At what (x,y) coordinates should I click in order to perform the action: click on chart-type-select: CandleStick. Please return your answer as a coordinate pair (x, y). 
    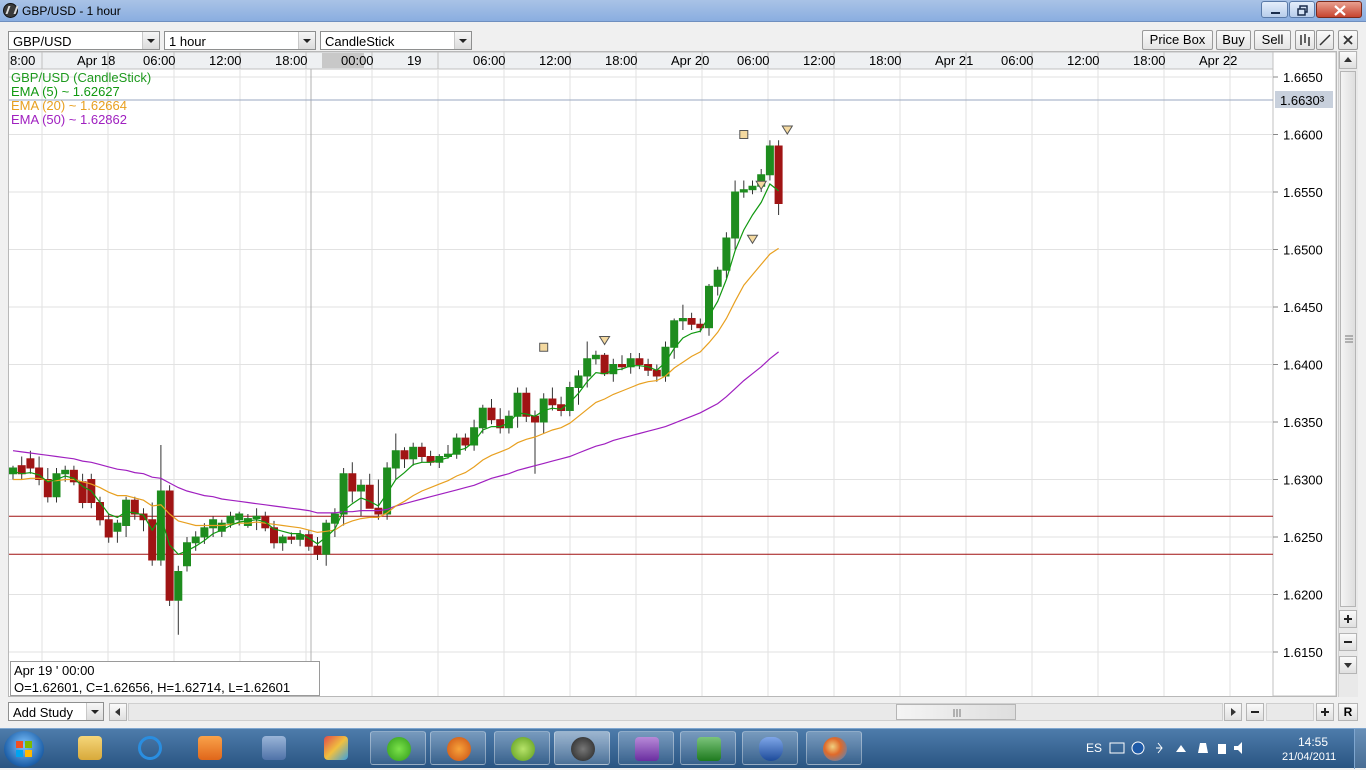
    Looking at the image, I should click on (396, 40).